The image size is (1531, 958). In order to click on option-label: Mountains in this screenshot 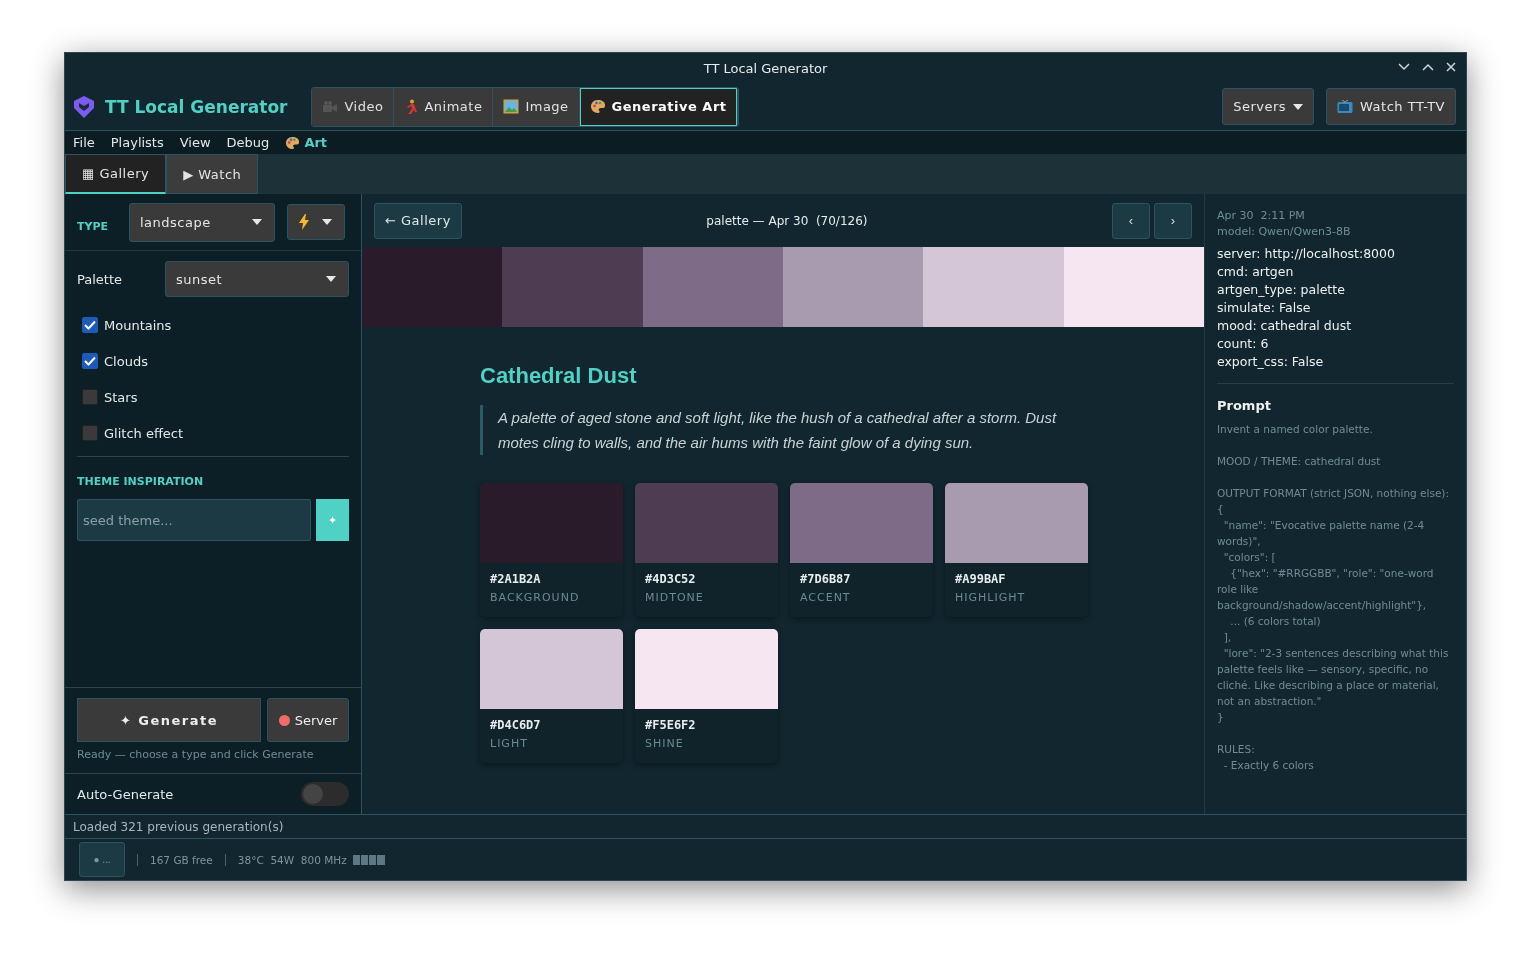, I will do `click(138, 325)`.